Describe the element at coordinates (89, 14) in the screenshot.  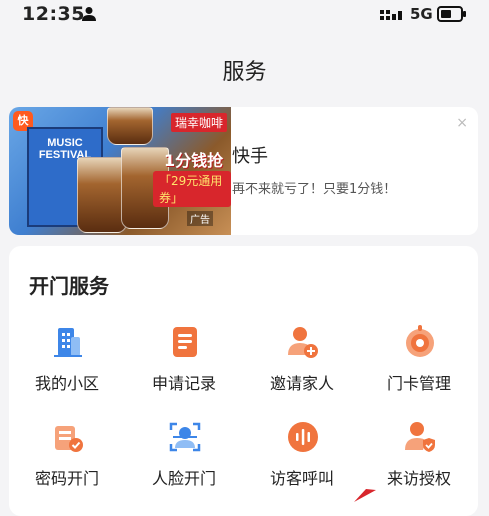
I see `person-icon` at that location.